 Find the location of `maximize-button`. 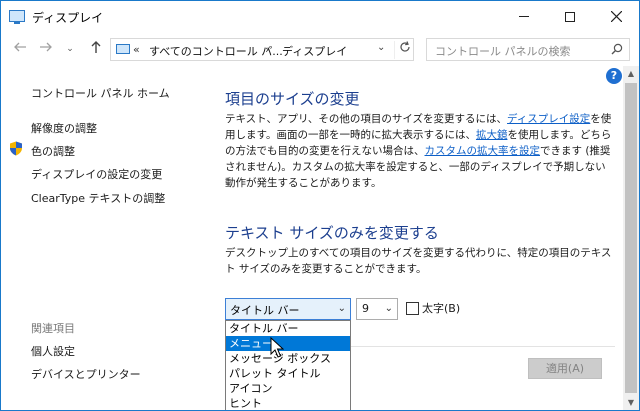

maximize-button is located at coordinates (570, 16).